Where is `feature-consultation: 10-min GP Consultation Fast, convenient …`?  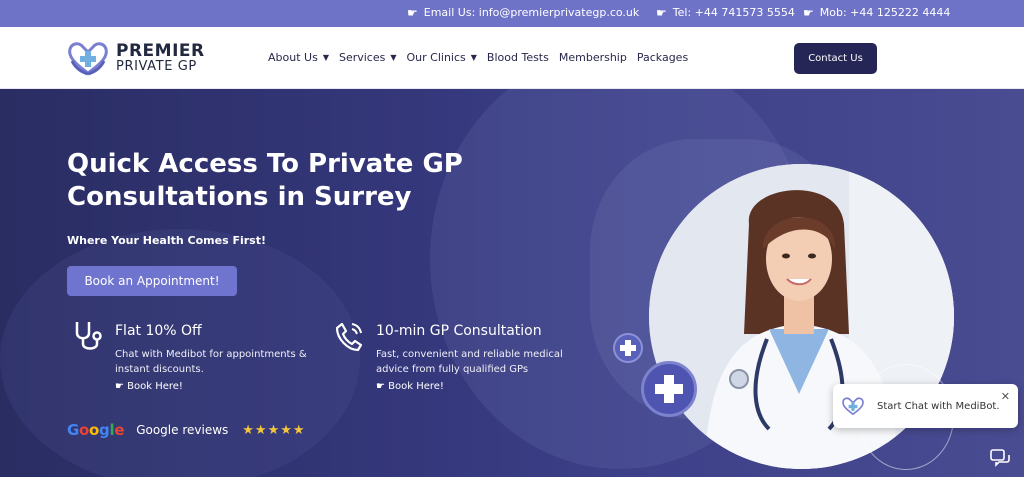 feature-consultation: 10-min GP Consultation Fast, convenient … is located at coordinates (462, 359).